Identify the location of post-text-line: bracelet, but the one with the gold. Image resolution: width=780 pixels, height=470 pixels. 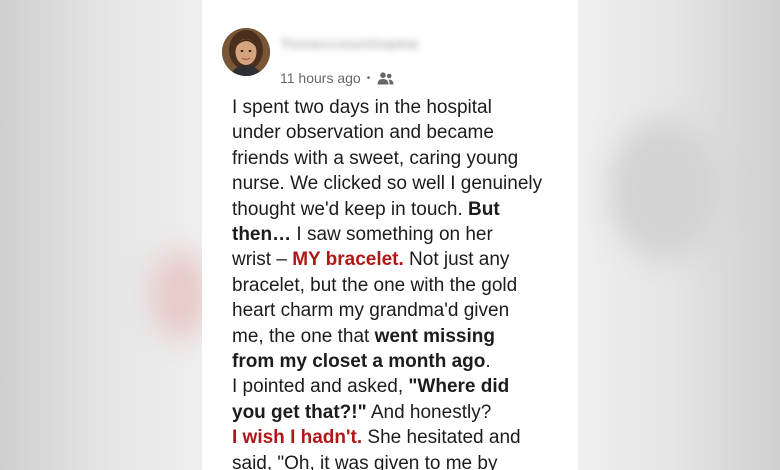
(402, 285).